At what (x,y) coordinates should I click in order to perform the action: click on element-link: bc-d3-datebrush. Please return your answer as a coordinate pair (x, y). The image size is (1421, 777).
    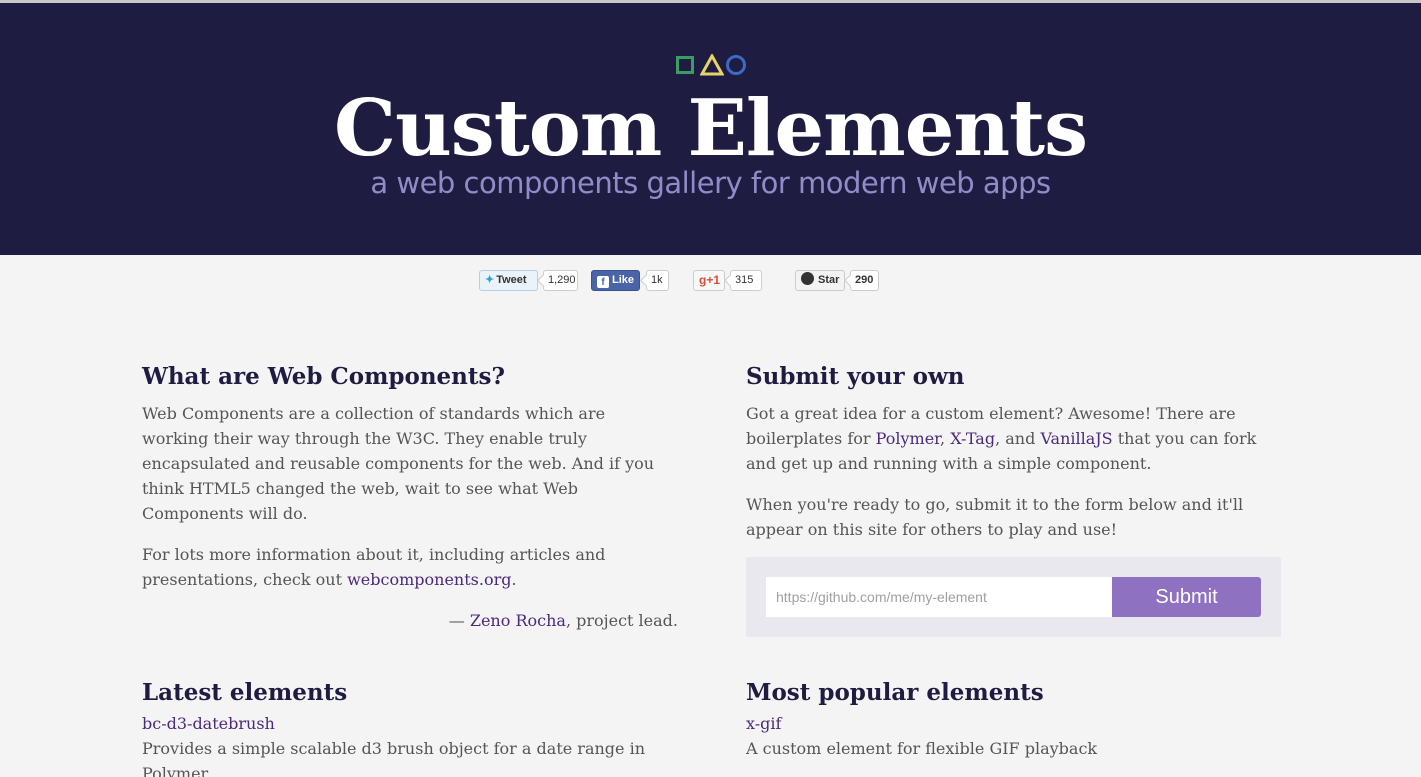
    Looking at the image, I should click on (208, 723).